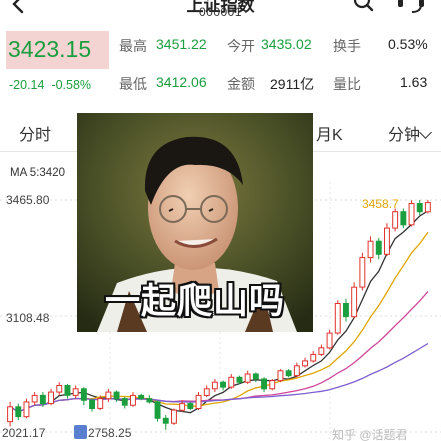 This screenshot has width=441, height=441. I want to click on watermark: 知乎 @话题君, so click(370, 434).